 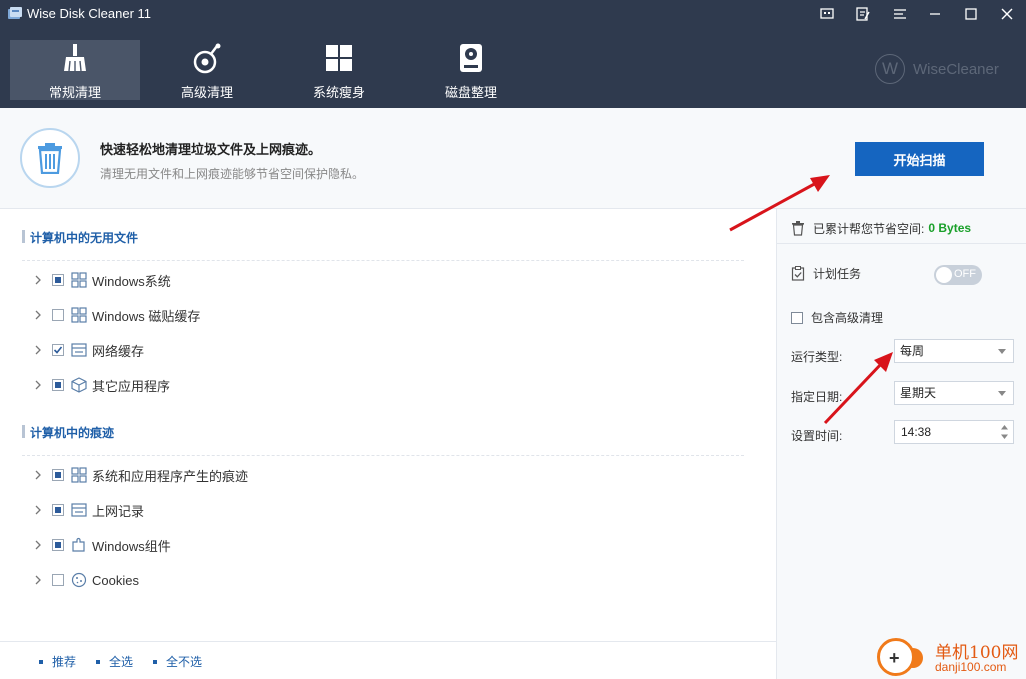 What do you see at coordinates (944, 275) in the screenshot?
I see `toggle-knob` at bounding box center [944, 275].